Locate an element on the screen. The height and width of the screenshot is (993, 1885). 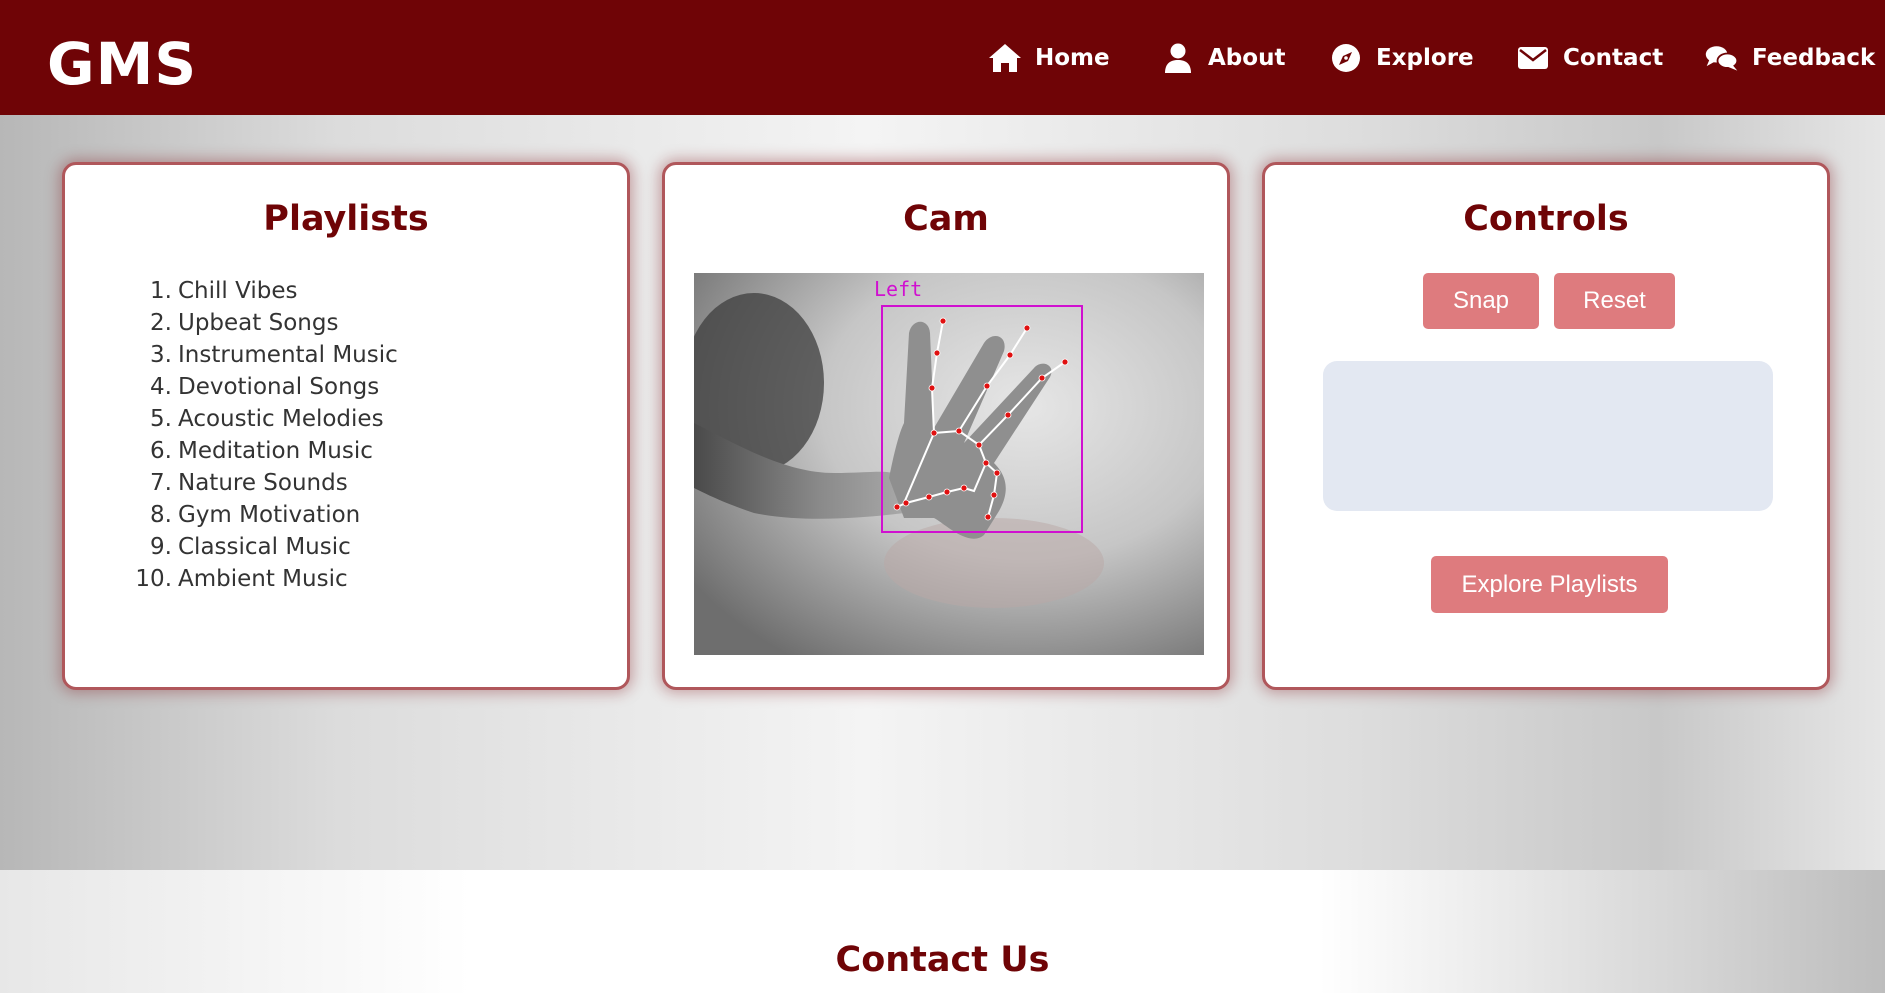
nav-about: About is located at coordinates (1222, 58).